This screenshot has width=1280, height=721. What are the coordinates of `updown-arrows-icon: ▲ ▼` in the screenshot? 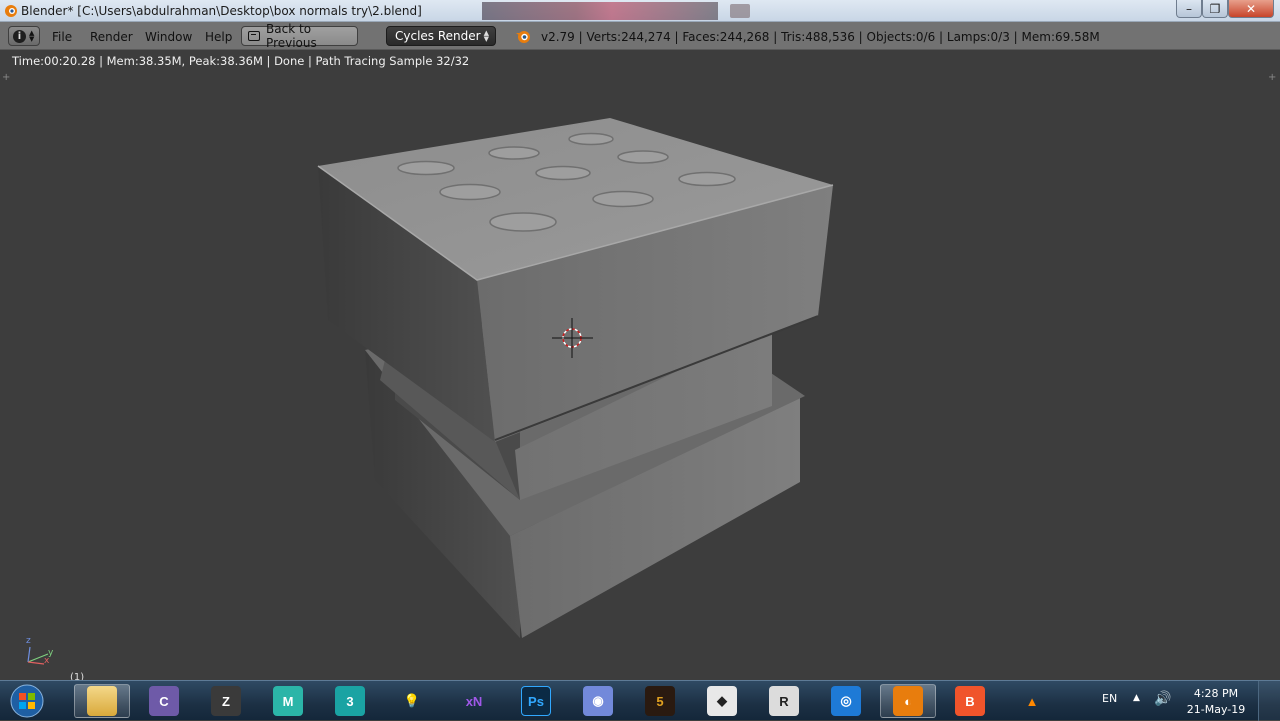 It's located at (32, 36).